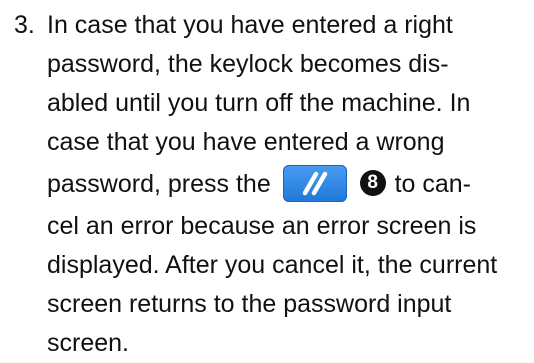  I want to click on double-slash-icon, so click(314, 183).